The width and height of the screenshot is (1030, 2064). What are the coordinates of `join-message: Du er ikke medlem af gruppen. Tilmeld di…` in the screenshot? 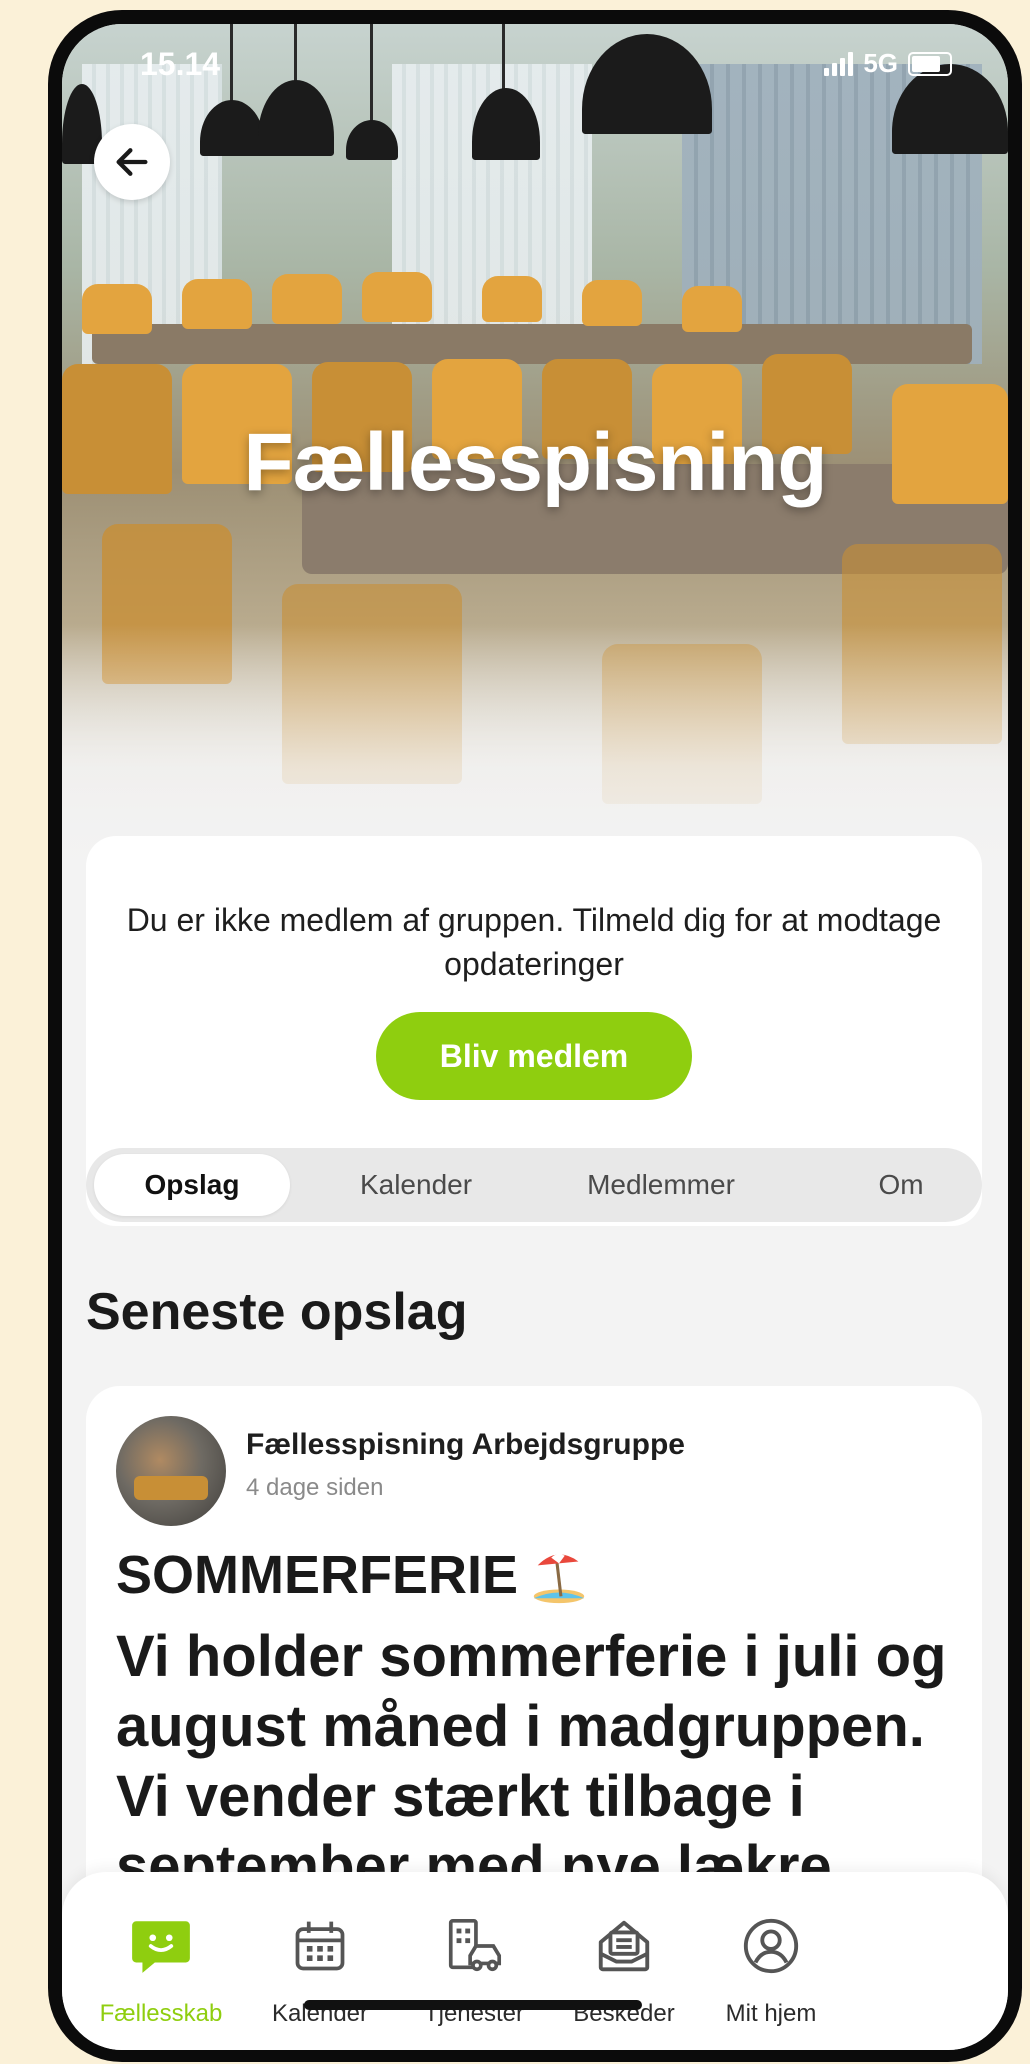 It's located at (534, 942).